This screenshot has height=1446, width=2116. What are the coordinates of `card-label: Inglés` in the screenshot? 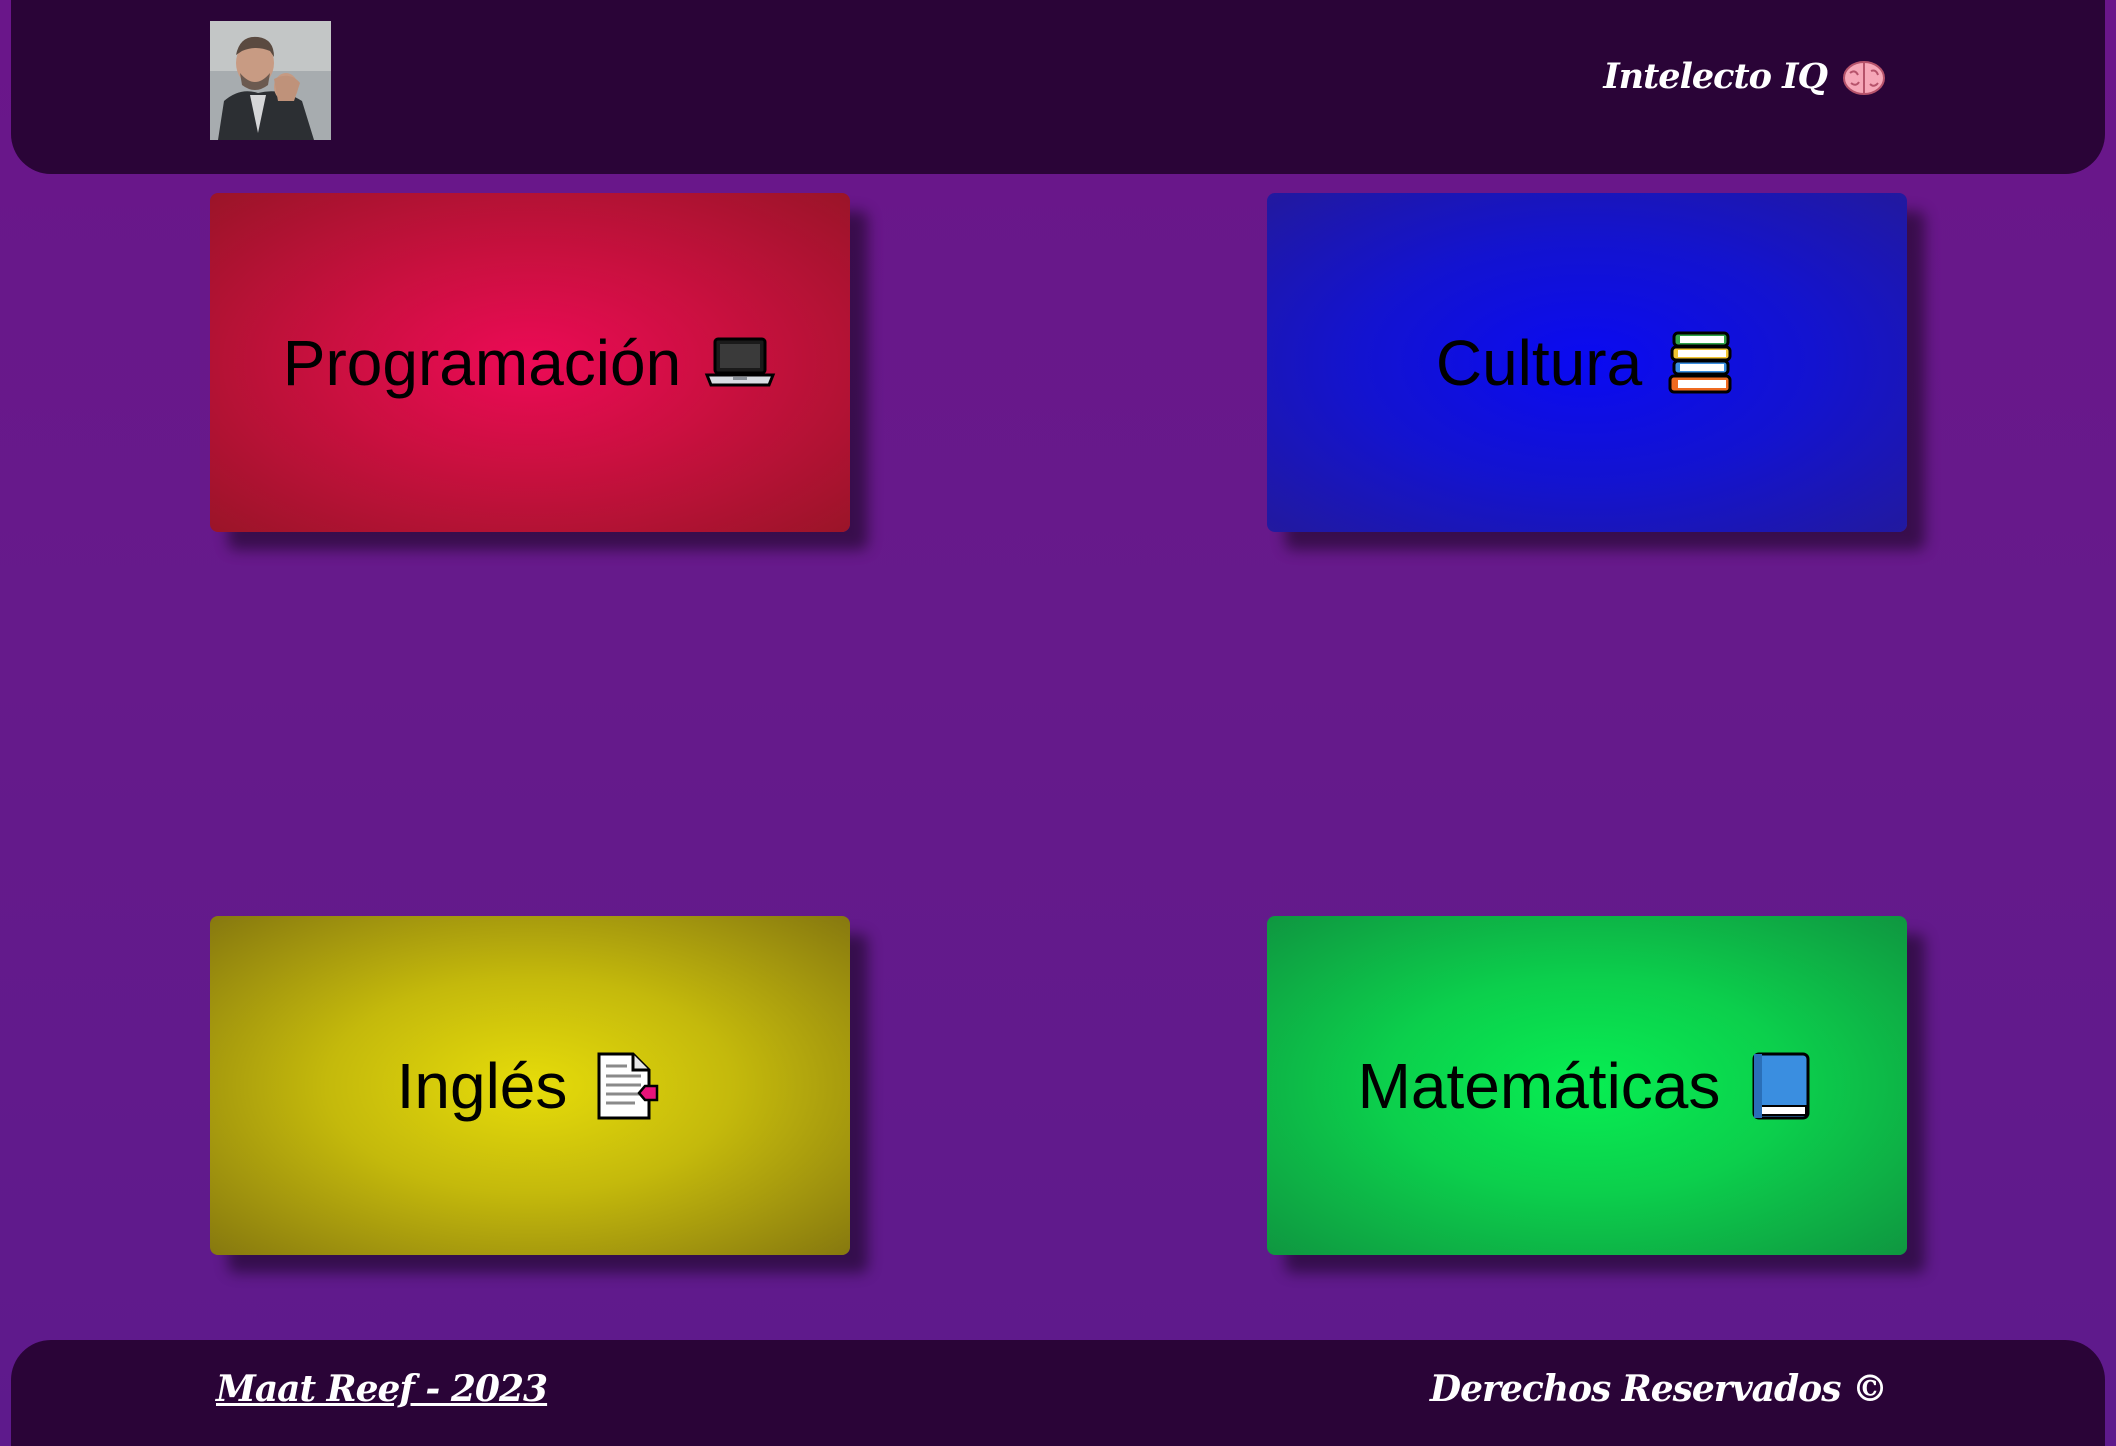 It's located at (482, 1085).